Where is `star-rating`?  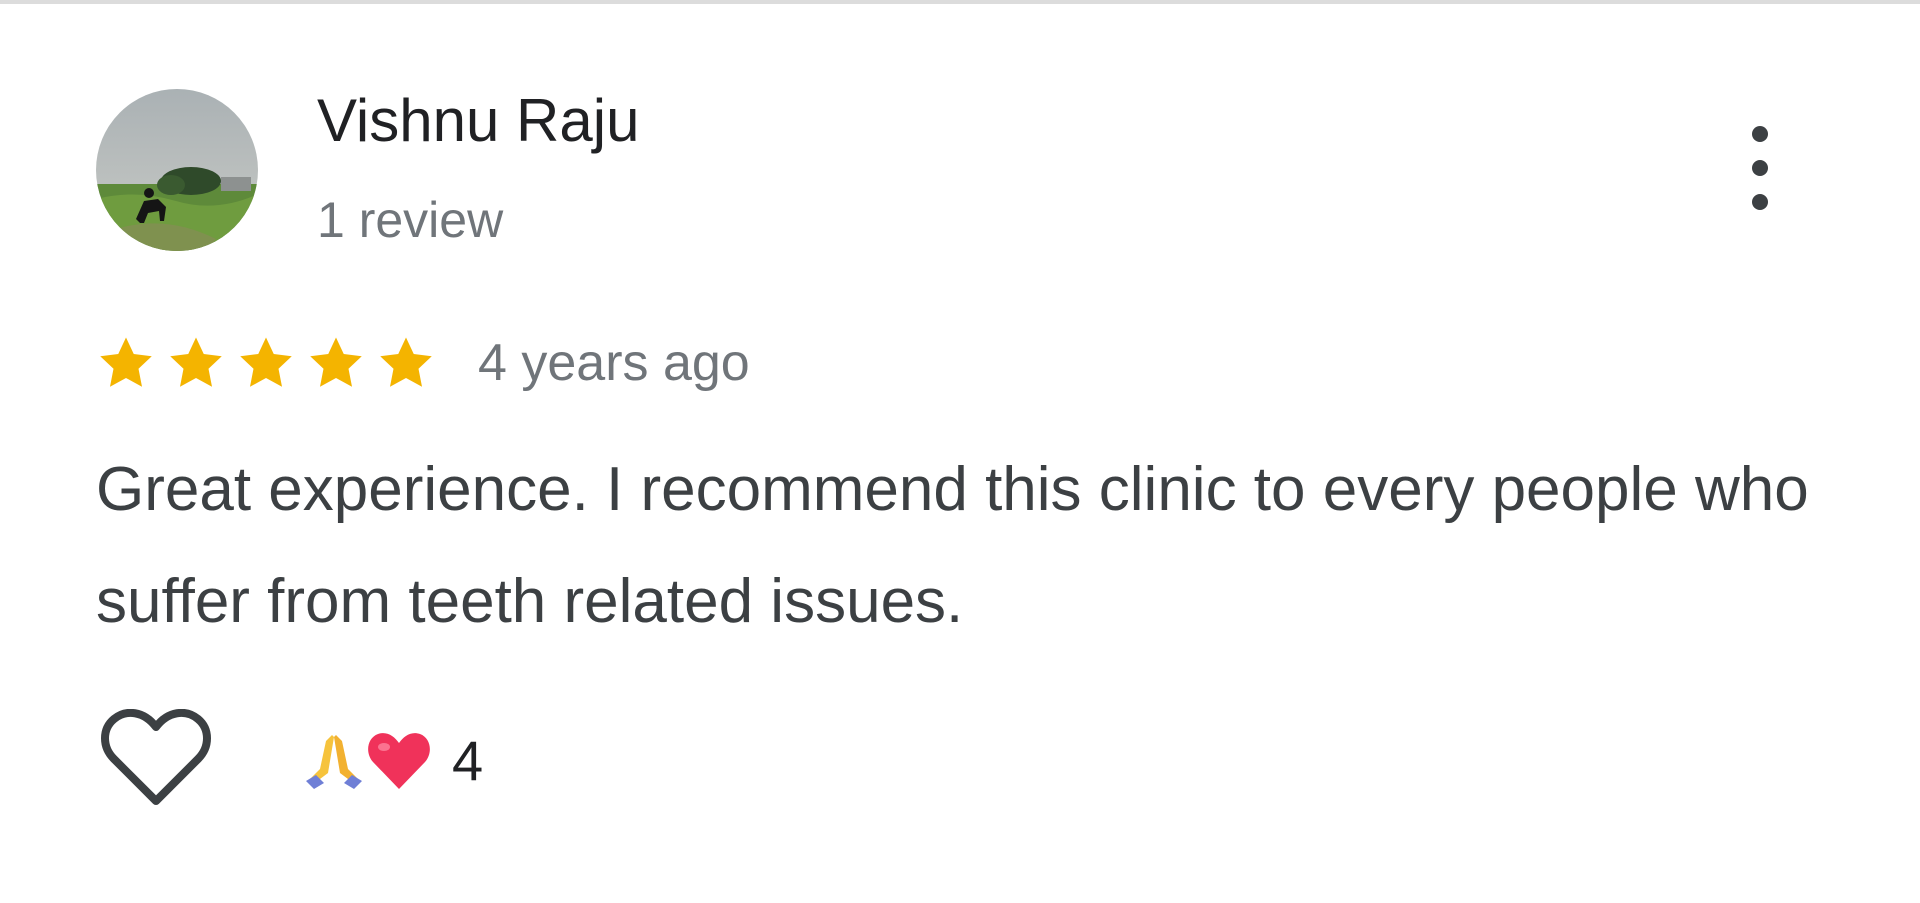
star-rating is located at coordinates (266, 363).